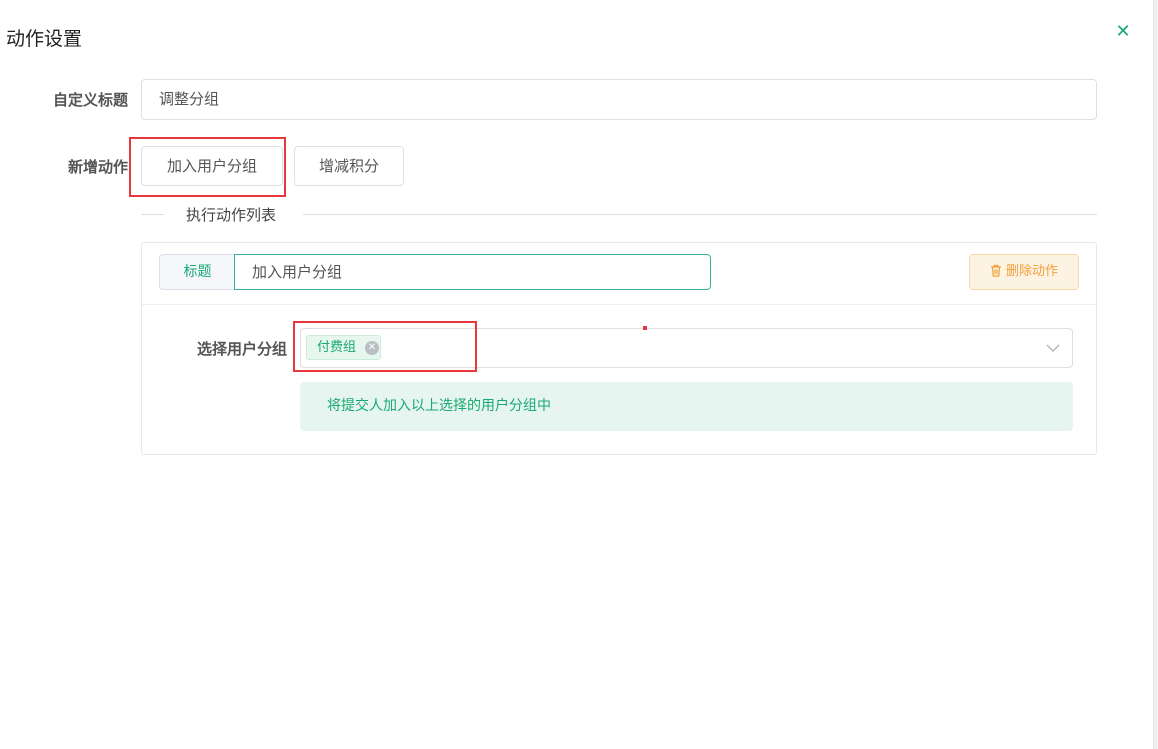 This screenshot has width=1158, height=749. Describe the element at coordinates (686, 406) in the screenshot. I see `select-tip-alert: 将提交人加入以上选择的用户分组中` at that location.